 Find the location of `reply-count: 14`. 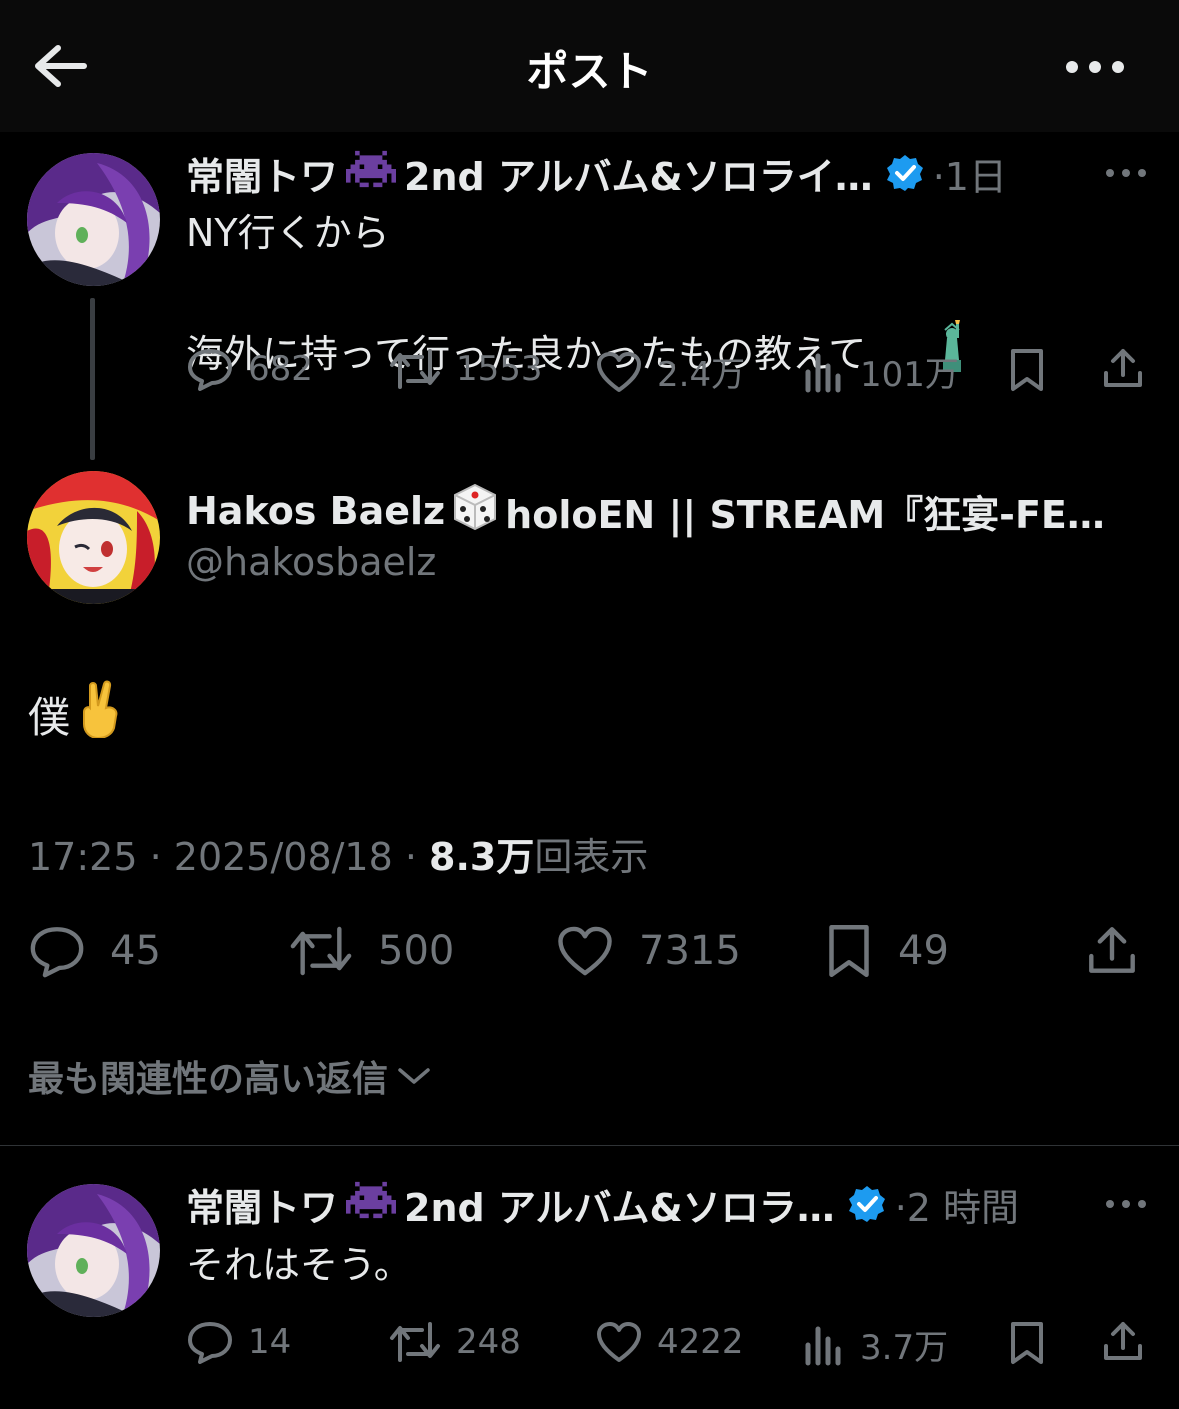

reply-count: 14 is located at coordinates (270, 1342).